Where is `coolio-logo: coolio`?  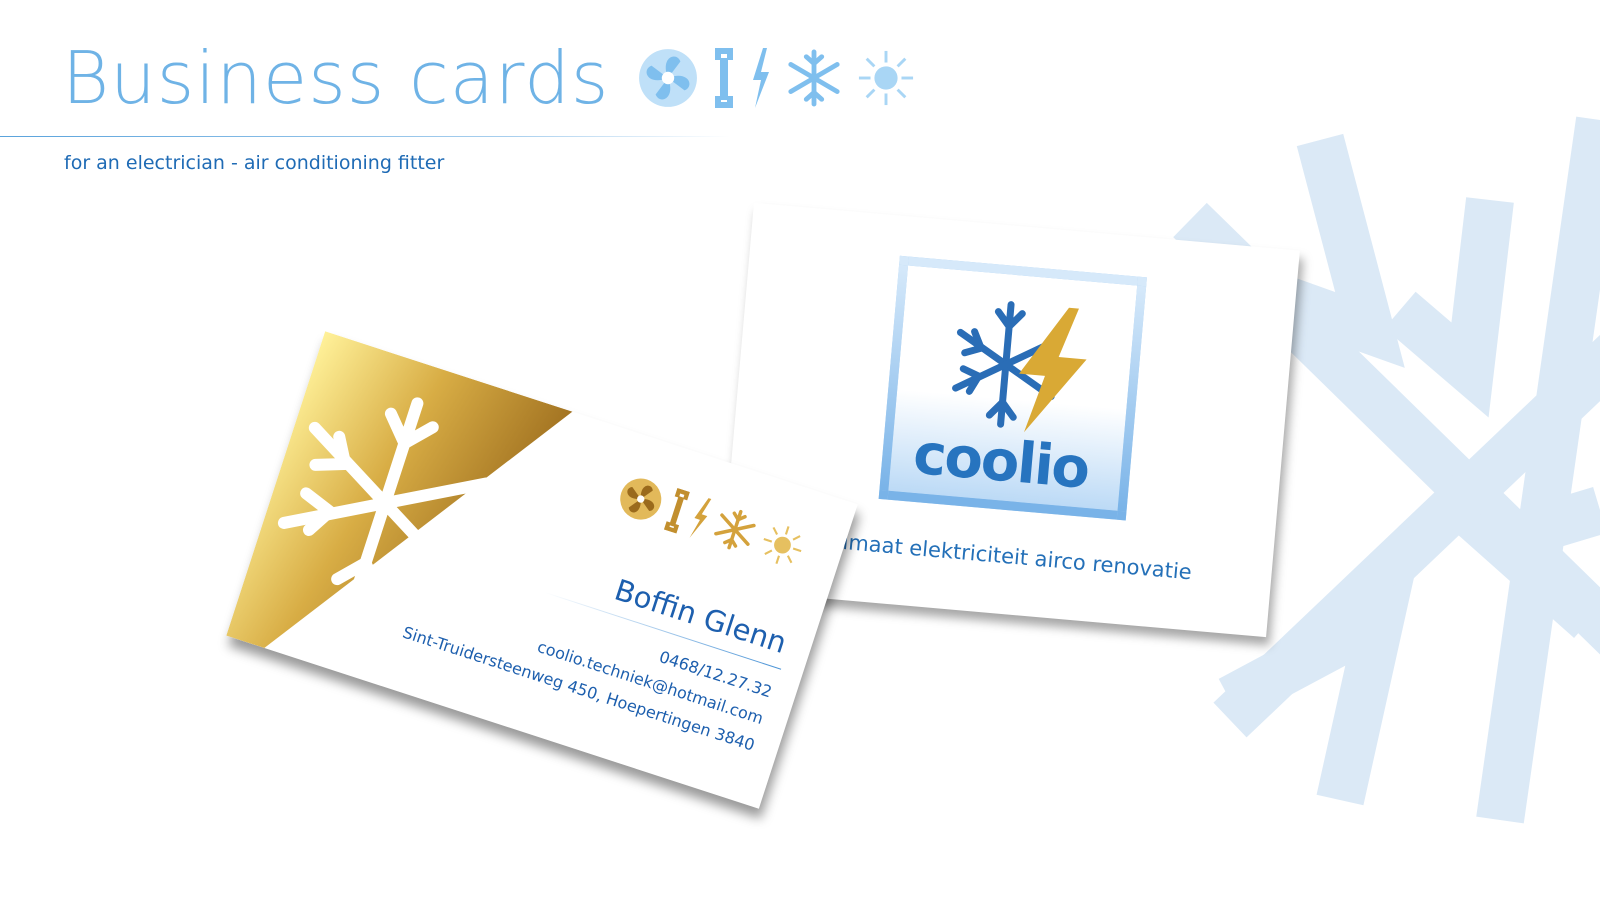 coolio-logo: coolio is located at coordinates (1012, 388).